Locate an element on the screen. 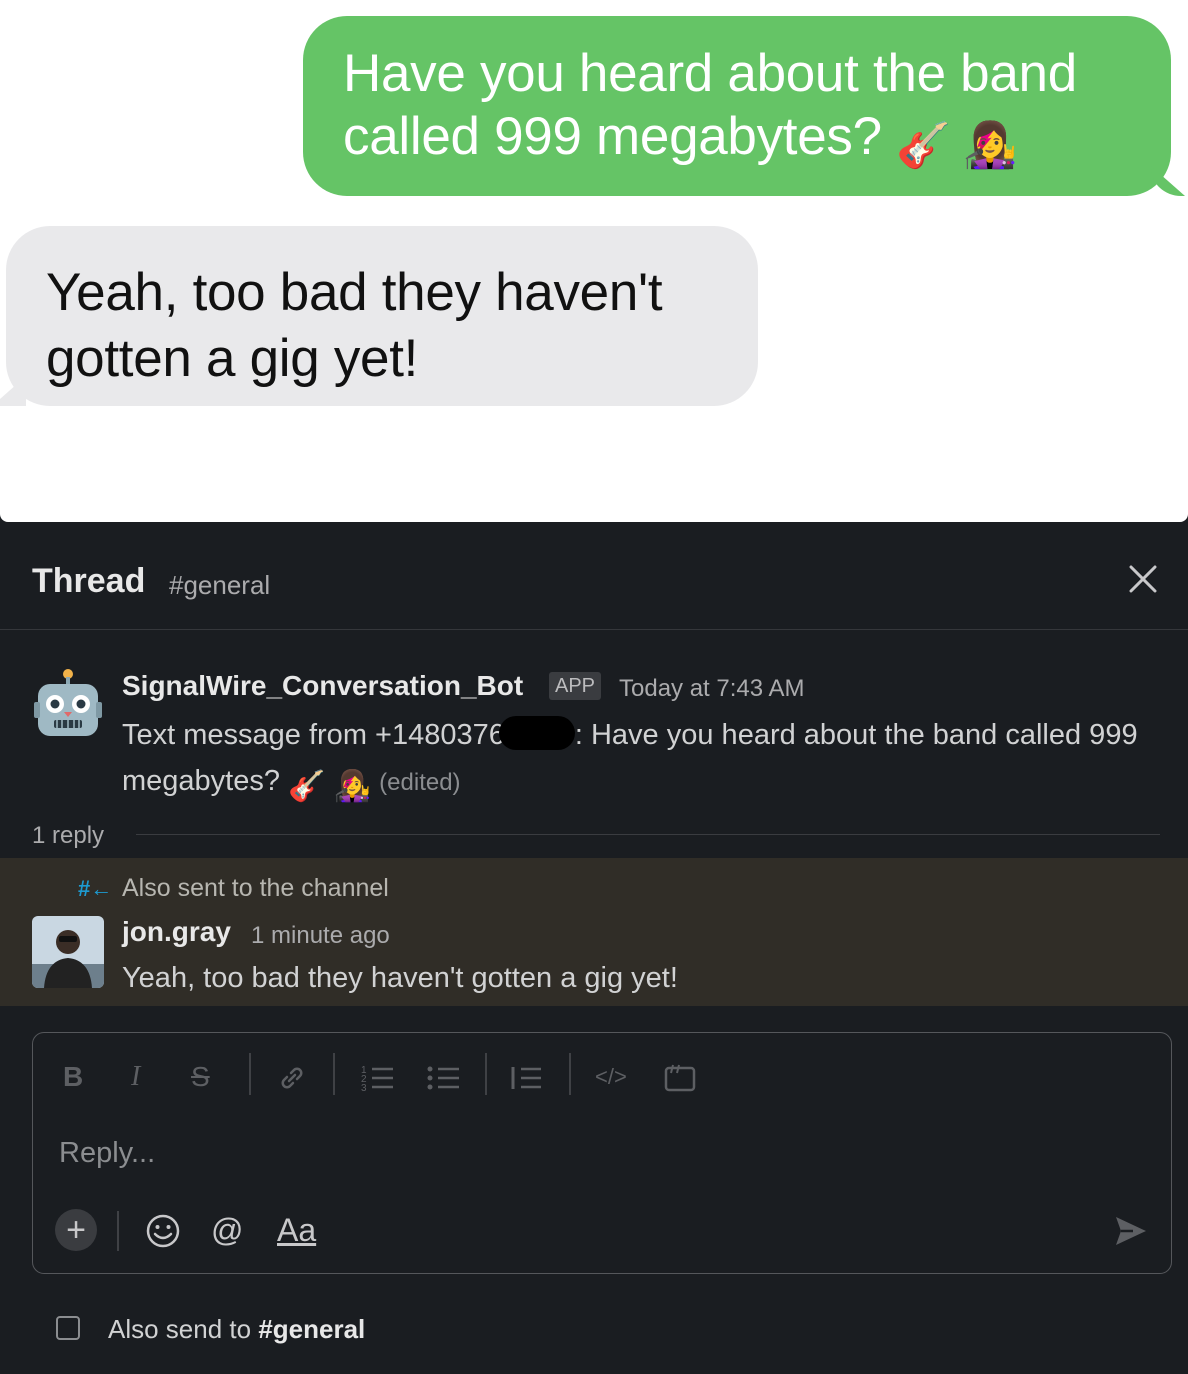  send-icon is located at coordinates (1131, 1231).